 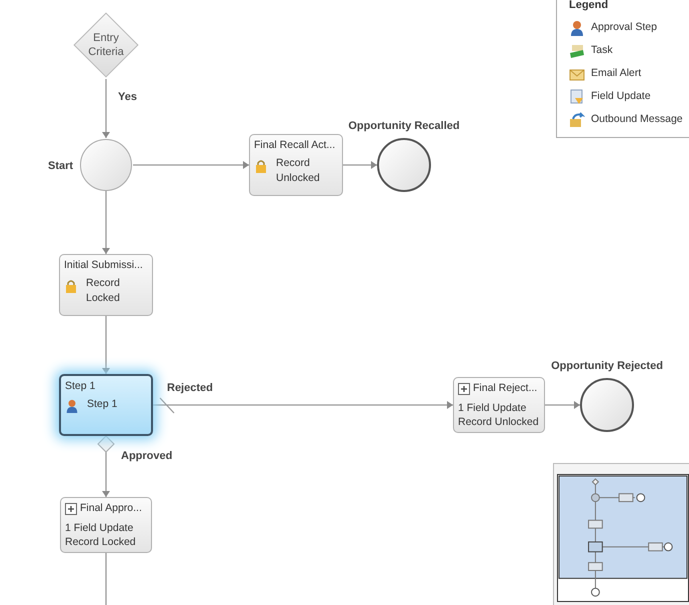 What do you see at coordinates (106, 165) in the screenshot?
I see `start-node` at bounding box center [106, 165].